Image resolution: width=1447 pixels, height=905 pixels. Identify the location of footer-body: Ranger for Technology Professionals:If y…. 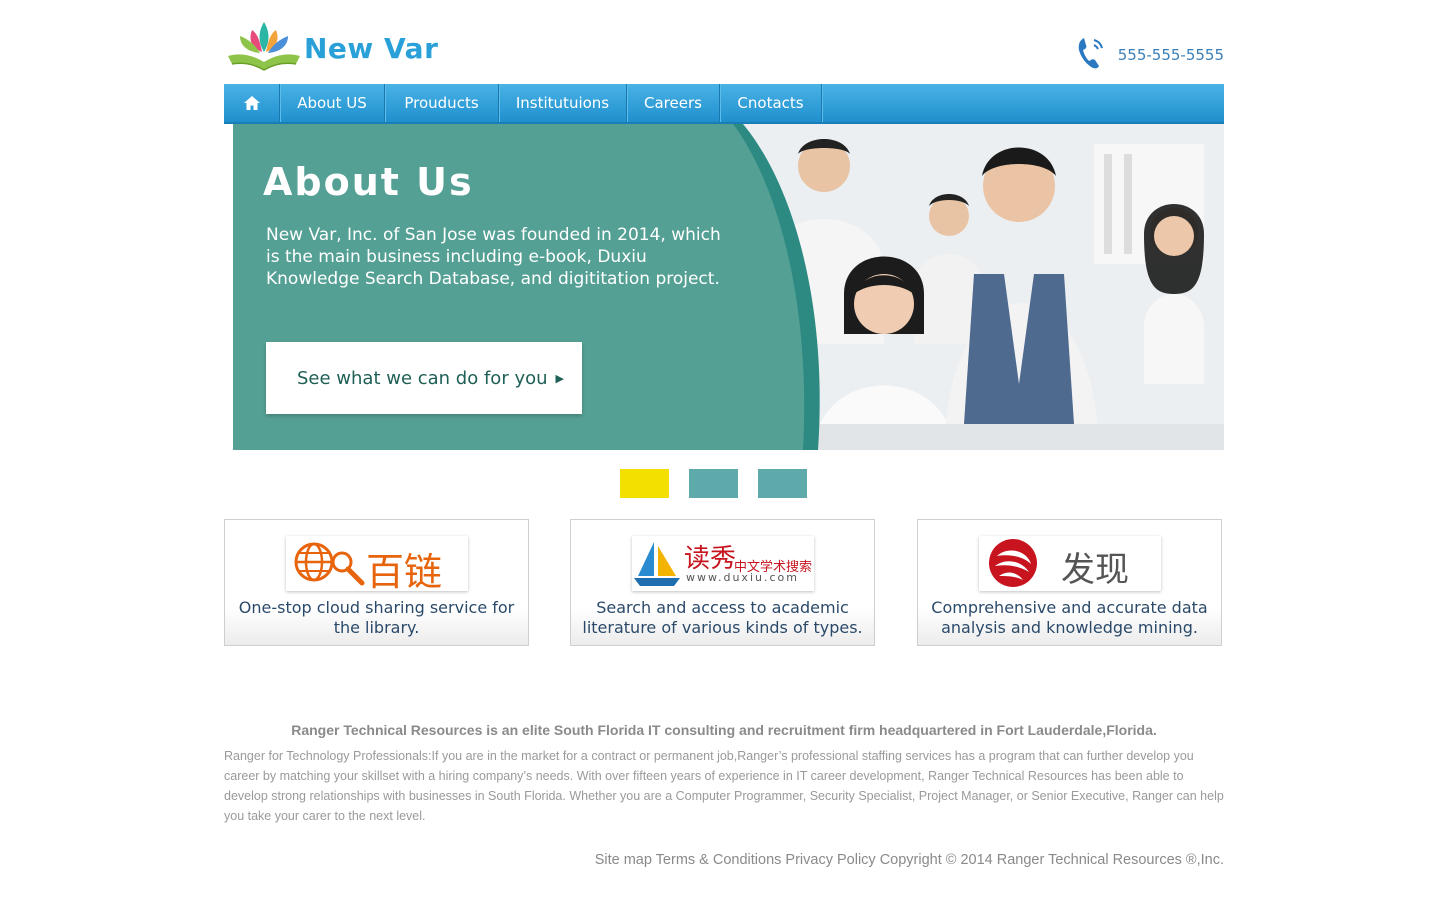
(724, 786).